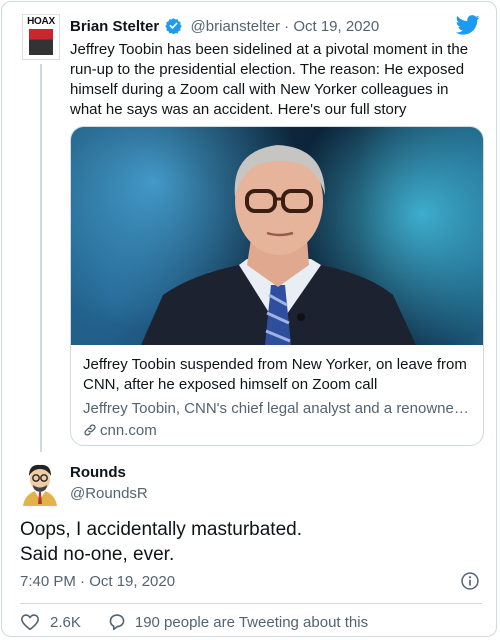  I want to click on author-handle: @RoundsR, so click(109, 493).